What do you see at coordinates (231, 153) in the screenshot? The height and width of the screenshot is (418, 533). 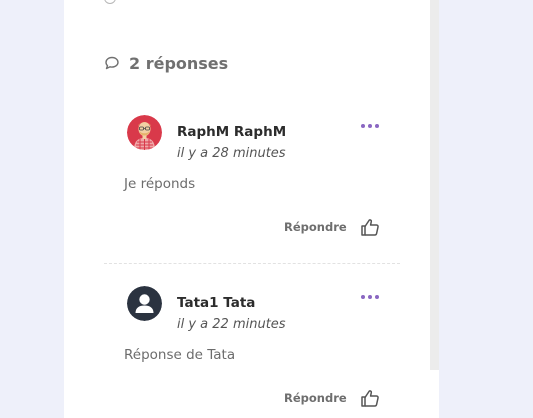 I see `timestamp: il y a 28 minutes` at bounding box center [231, 153].